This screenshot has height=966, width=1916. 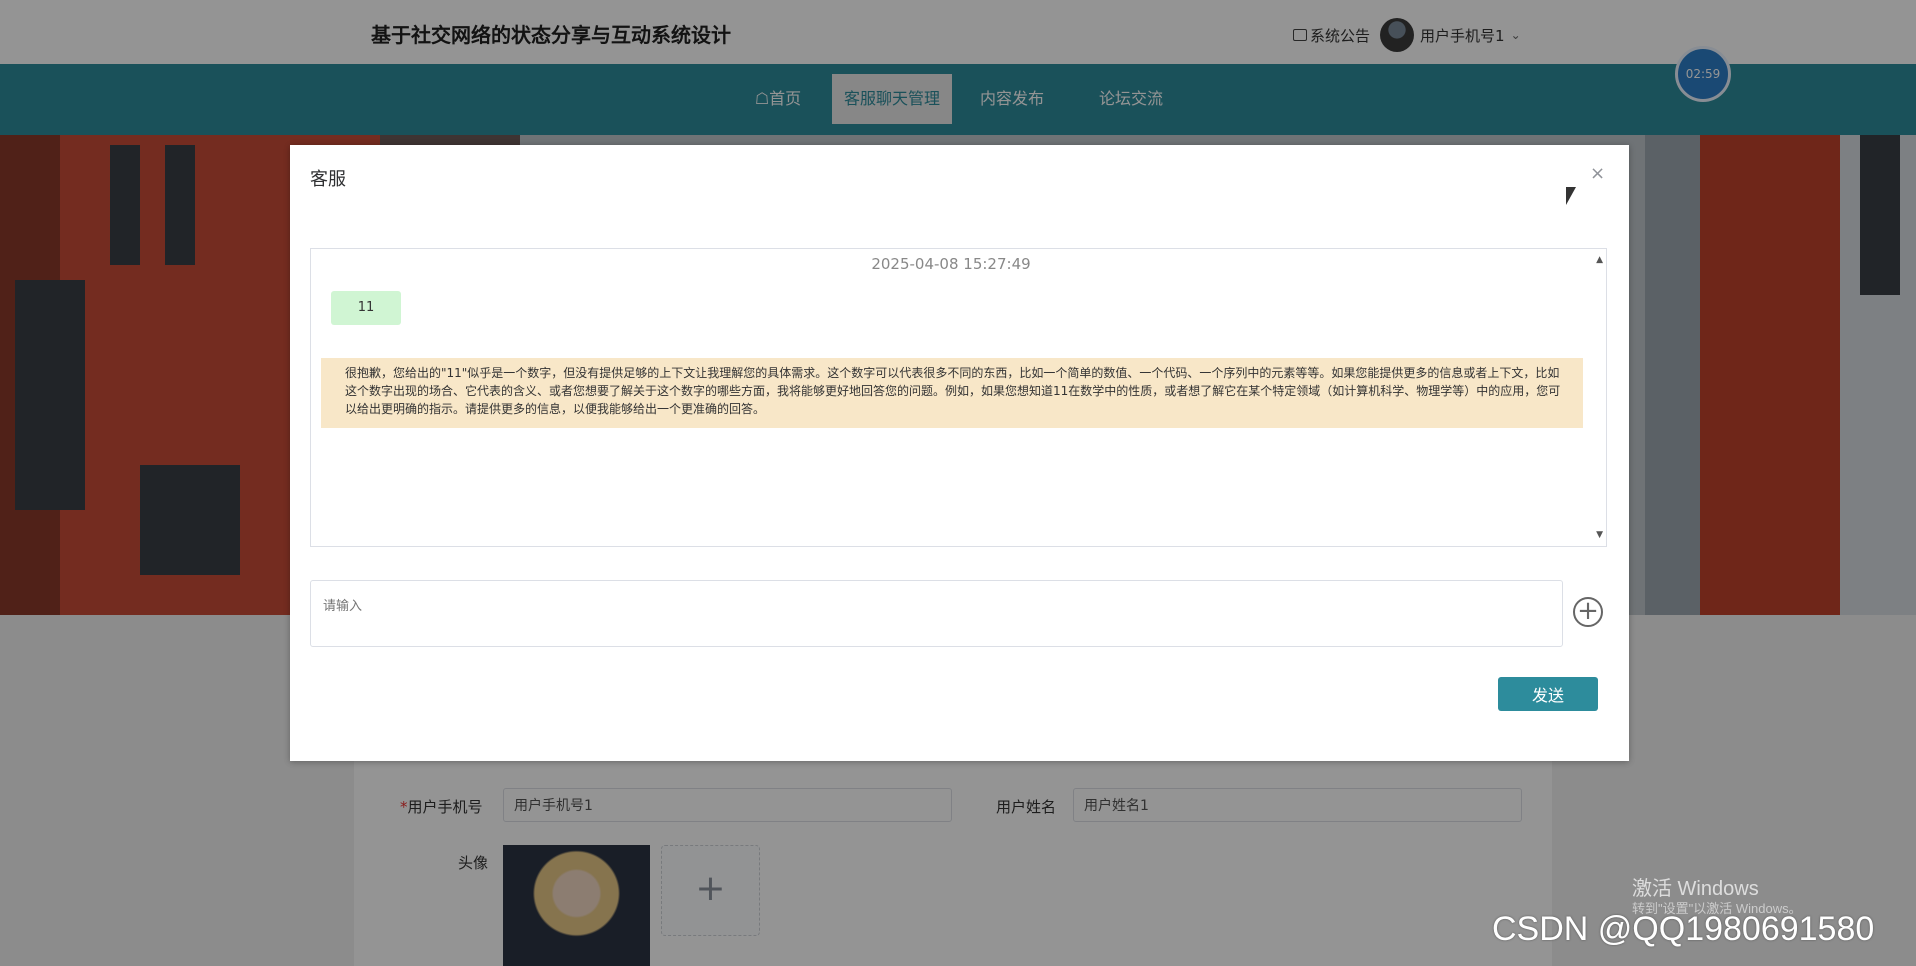 I want to click on csdn-watermark: CSDN @QQ1980691580, so click(x=1683, y=929).